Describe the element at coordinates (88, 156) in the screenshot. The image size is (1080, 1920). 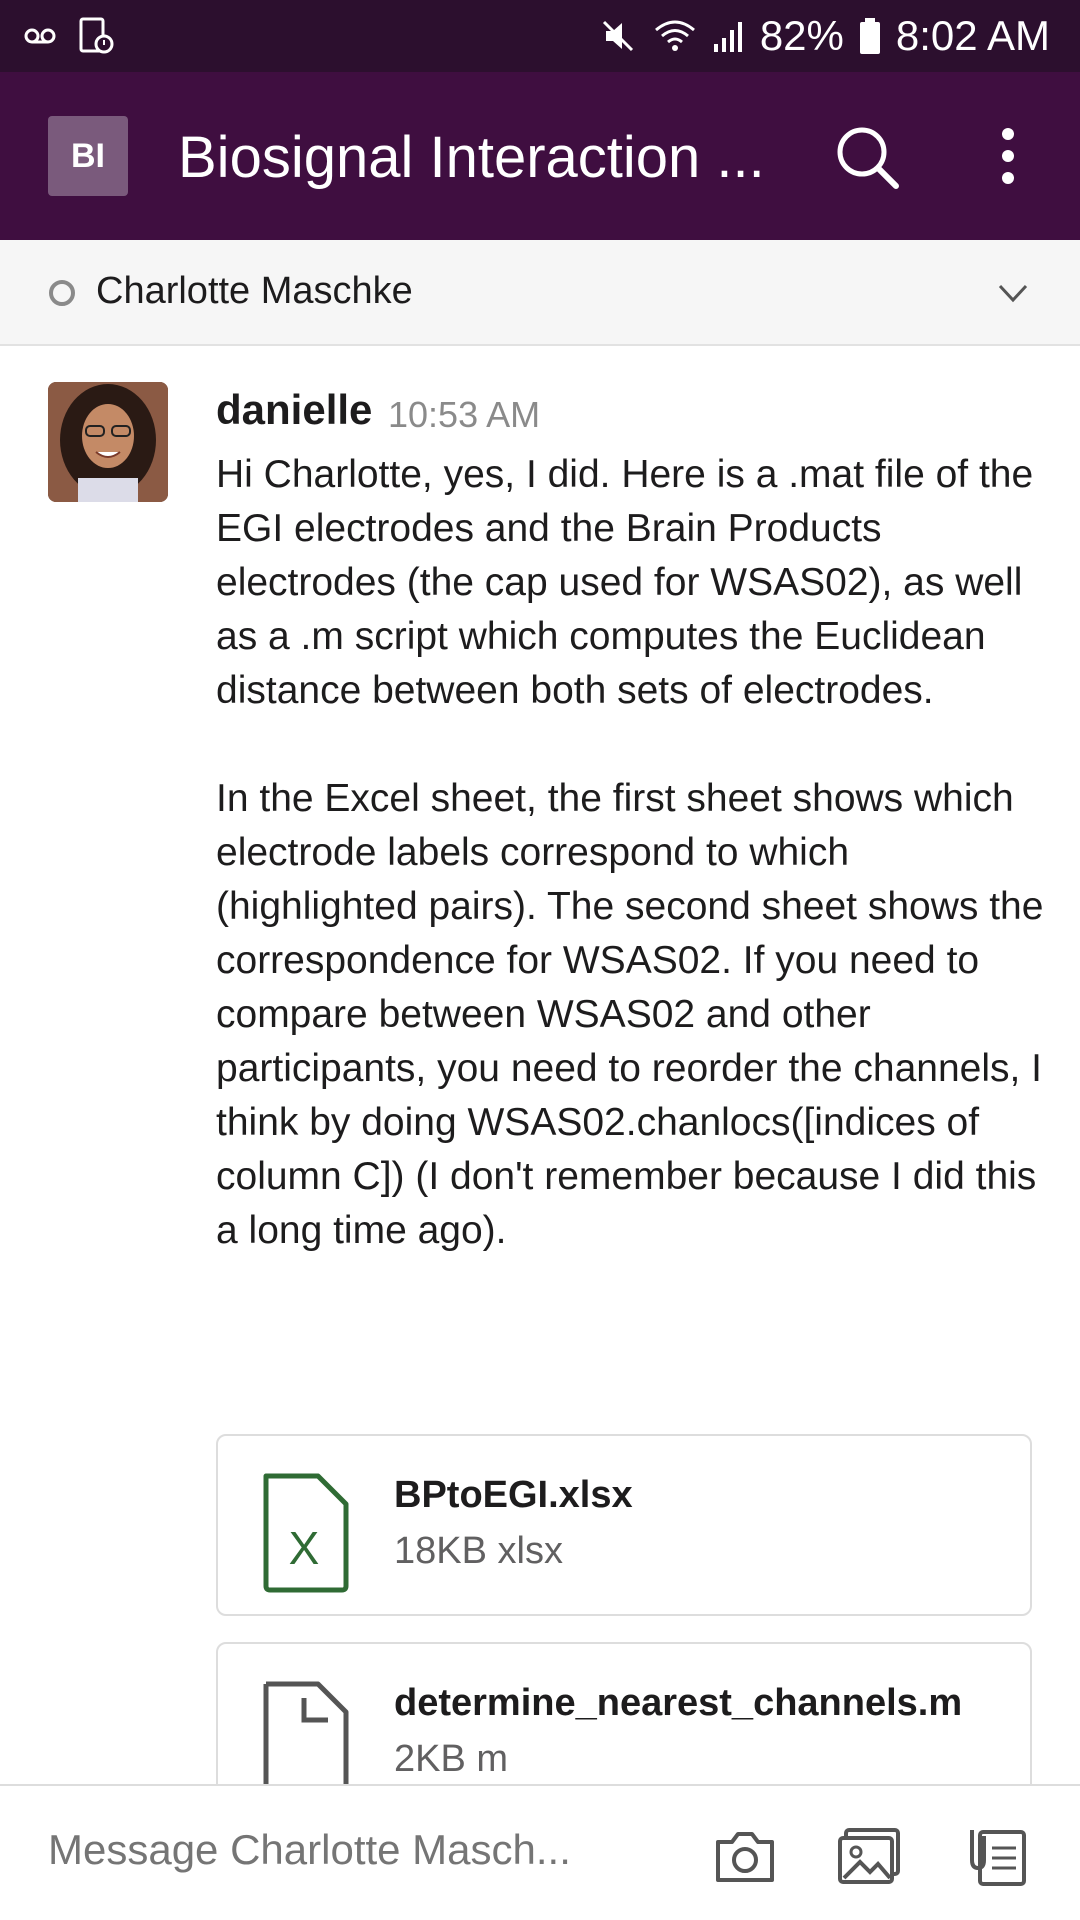
I see `team-badge: BI` at that location.